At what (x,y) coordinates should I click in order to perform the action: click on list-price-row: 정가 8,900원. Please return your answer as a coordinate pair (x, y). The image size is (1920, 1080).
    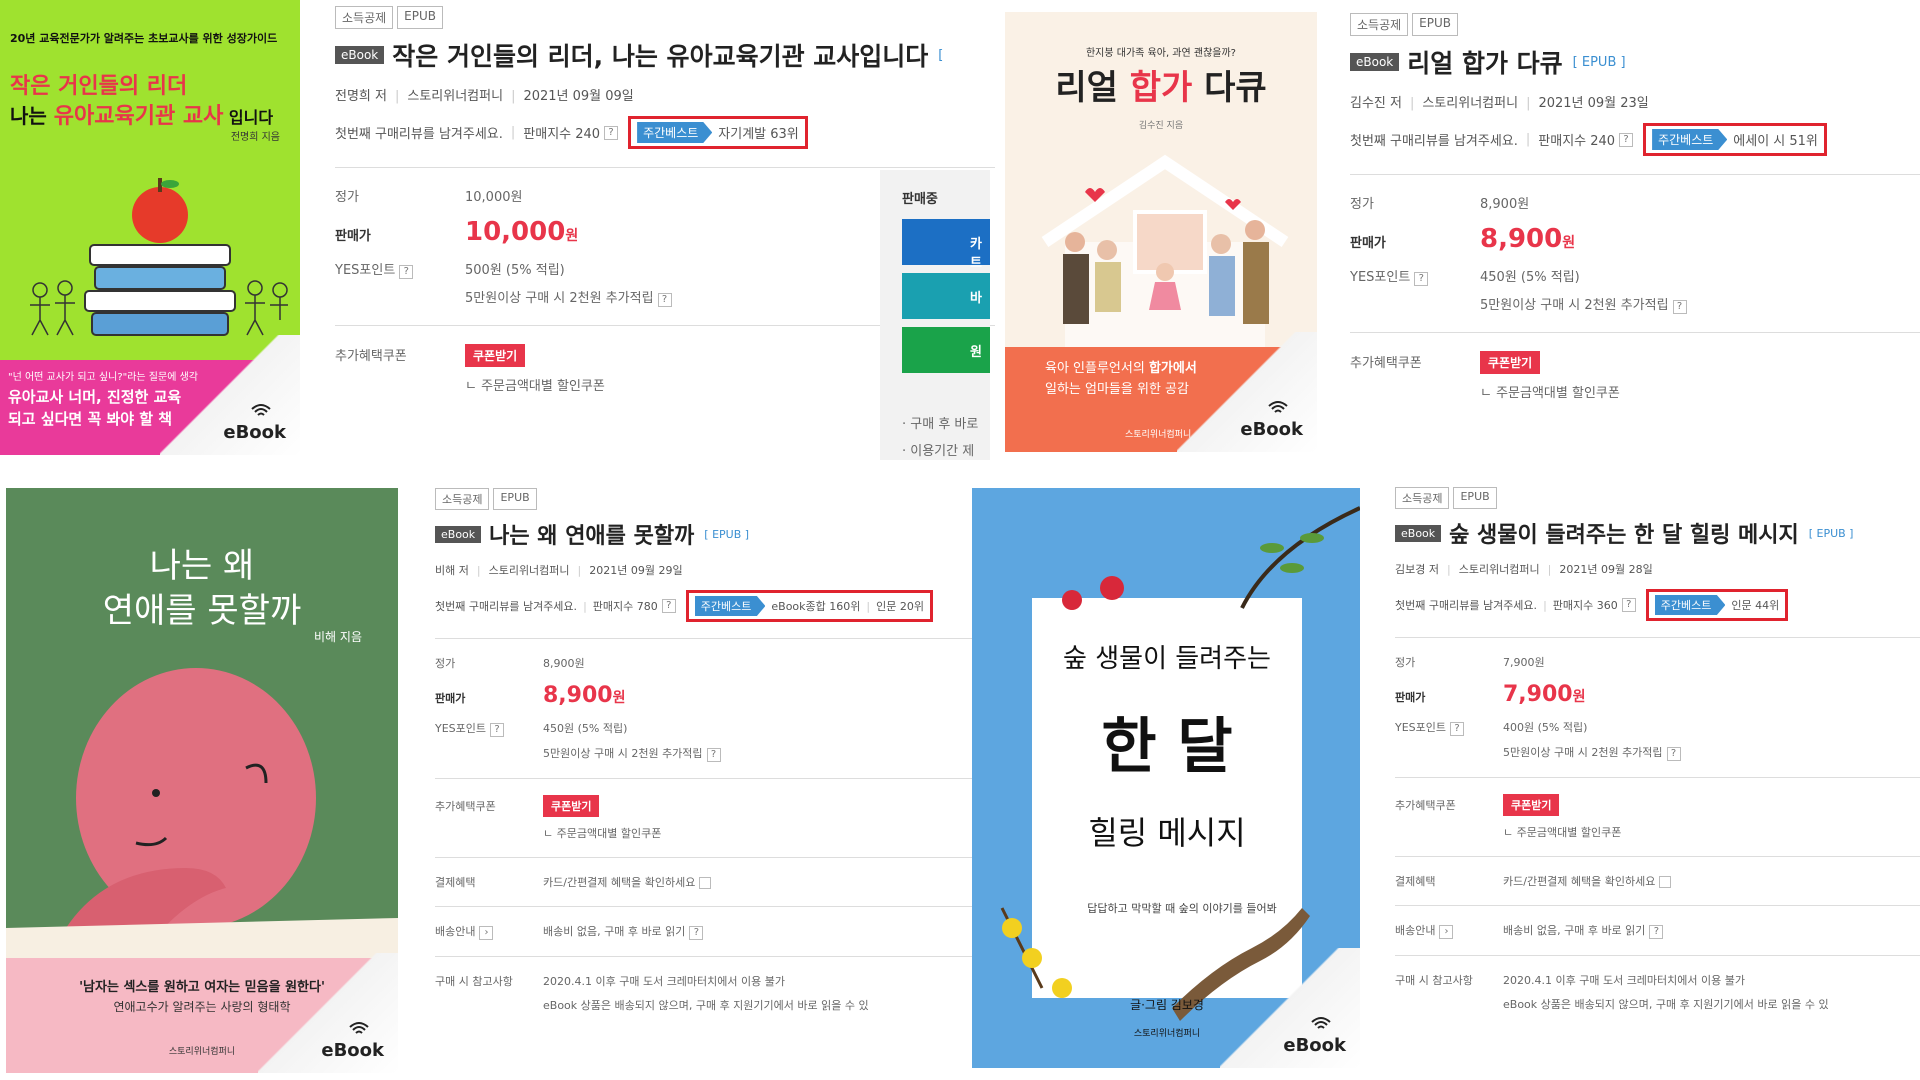
    Looking at the image, I should click on (510, 663).